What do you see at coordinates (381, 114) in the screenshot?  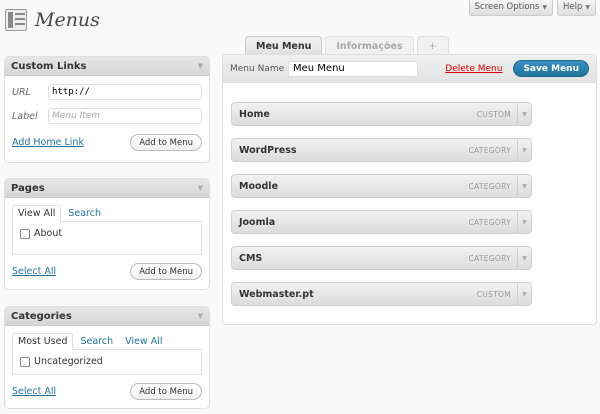 I see `menu-item-home: Home CUSTOM ▼` at bounding box center [381, 114].